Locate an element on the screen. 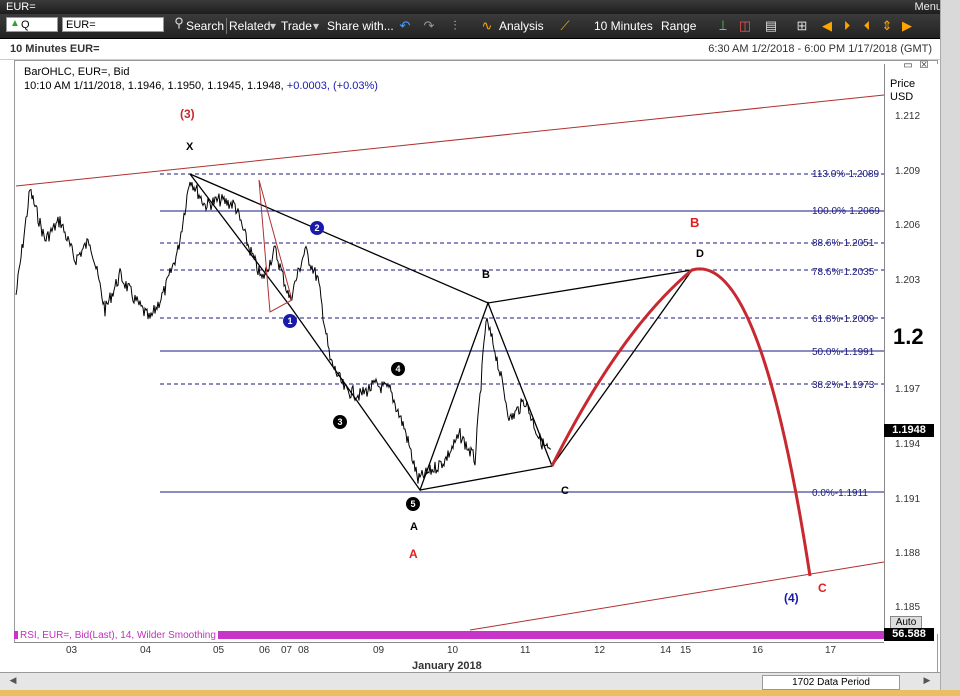 This screenshot has width=960, height=696. vertical-scrollbar is located at coordinates (950, 348).